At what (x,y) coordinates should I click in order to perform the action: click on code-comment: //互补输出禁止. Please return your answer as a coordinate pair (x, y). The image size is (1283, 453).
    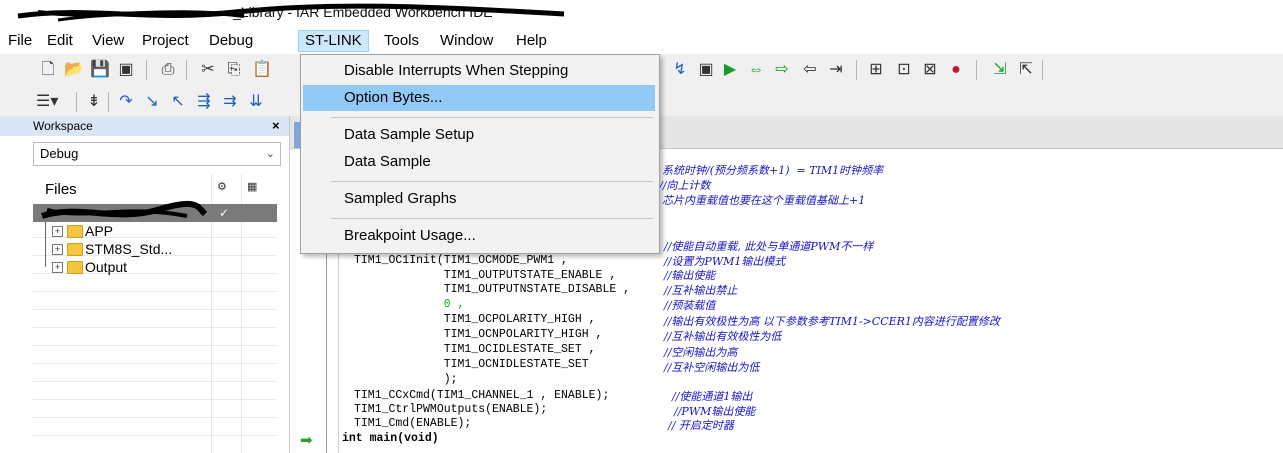
    Looking at the image, I should click on (701, 290).